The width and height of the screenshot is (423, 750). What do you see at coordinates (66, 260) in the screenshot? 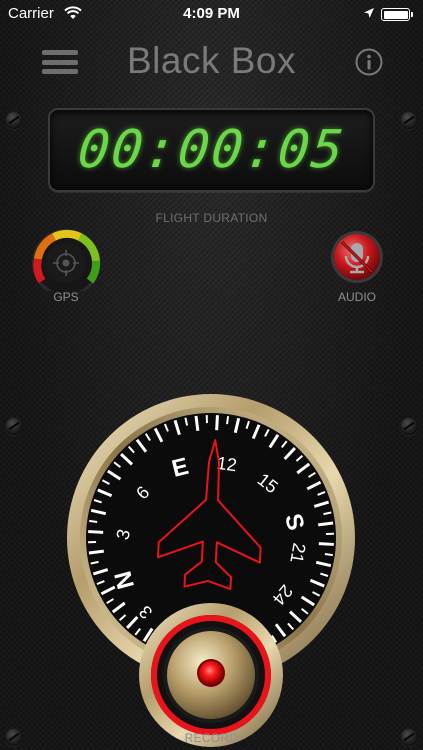
I see `gps-gauge-icon` at bounding box center [66, 260].